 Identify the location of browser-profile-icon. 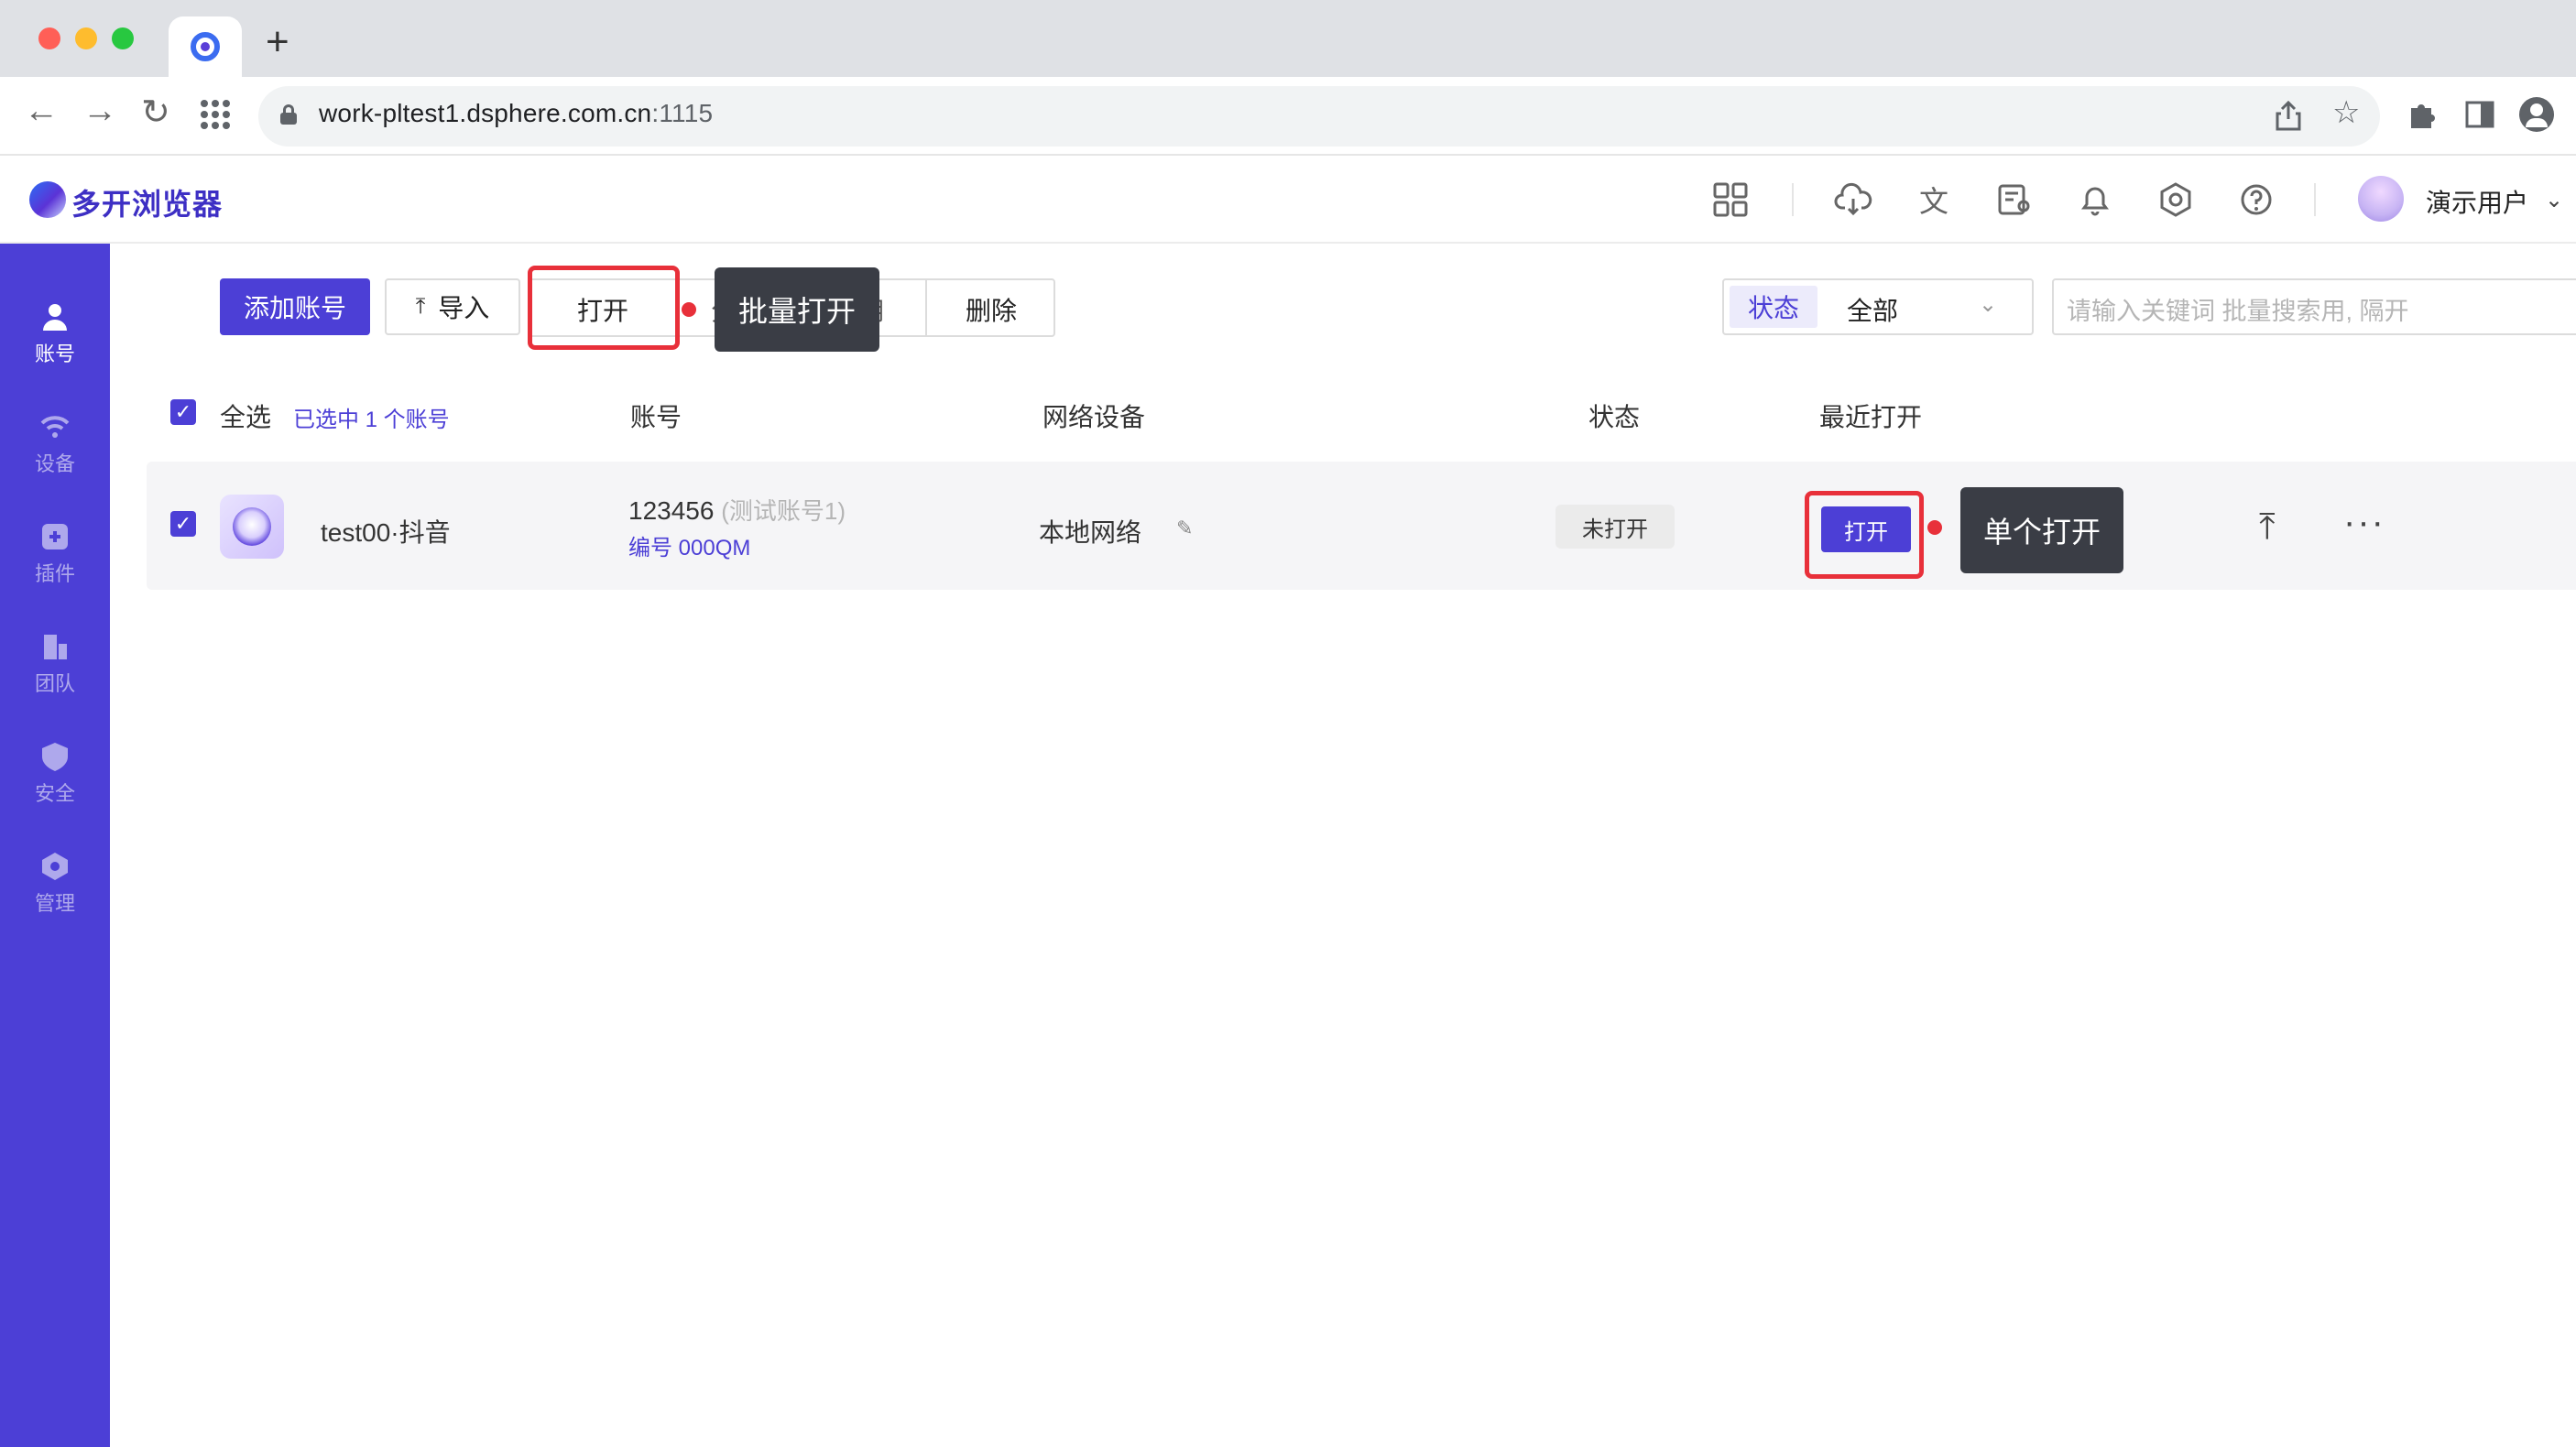
(2537, 114).